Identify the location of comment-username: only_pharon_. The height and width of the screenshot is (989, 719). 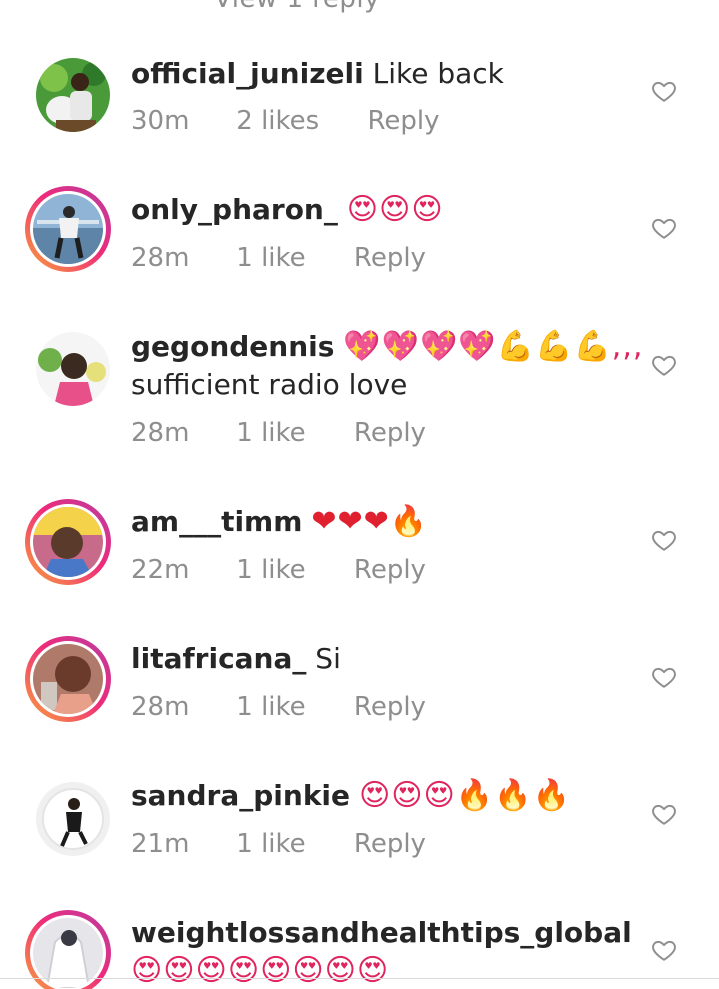
(234, 209).